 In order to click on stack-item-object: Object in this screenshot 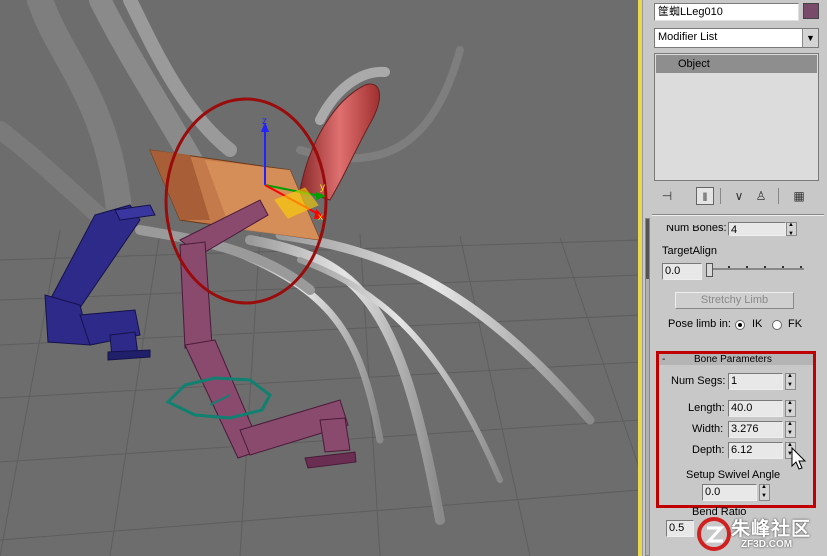, I will do `click(736, 64)`.